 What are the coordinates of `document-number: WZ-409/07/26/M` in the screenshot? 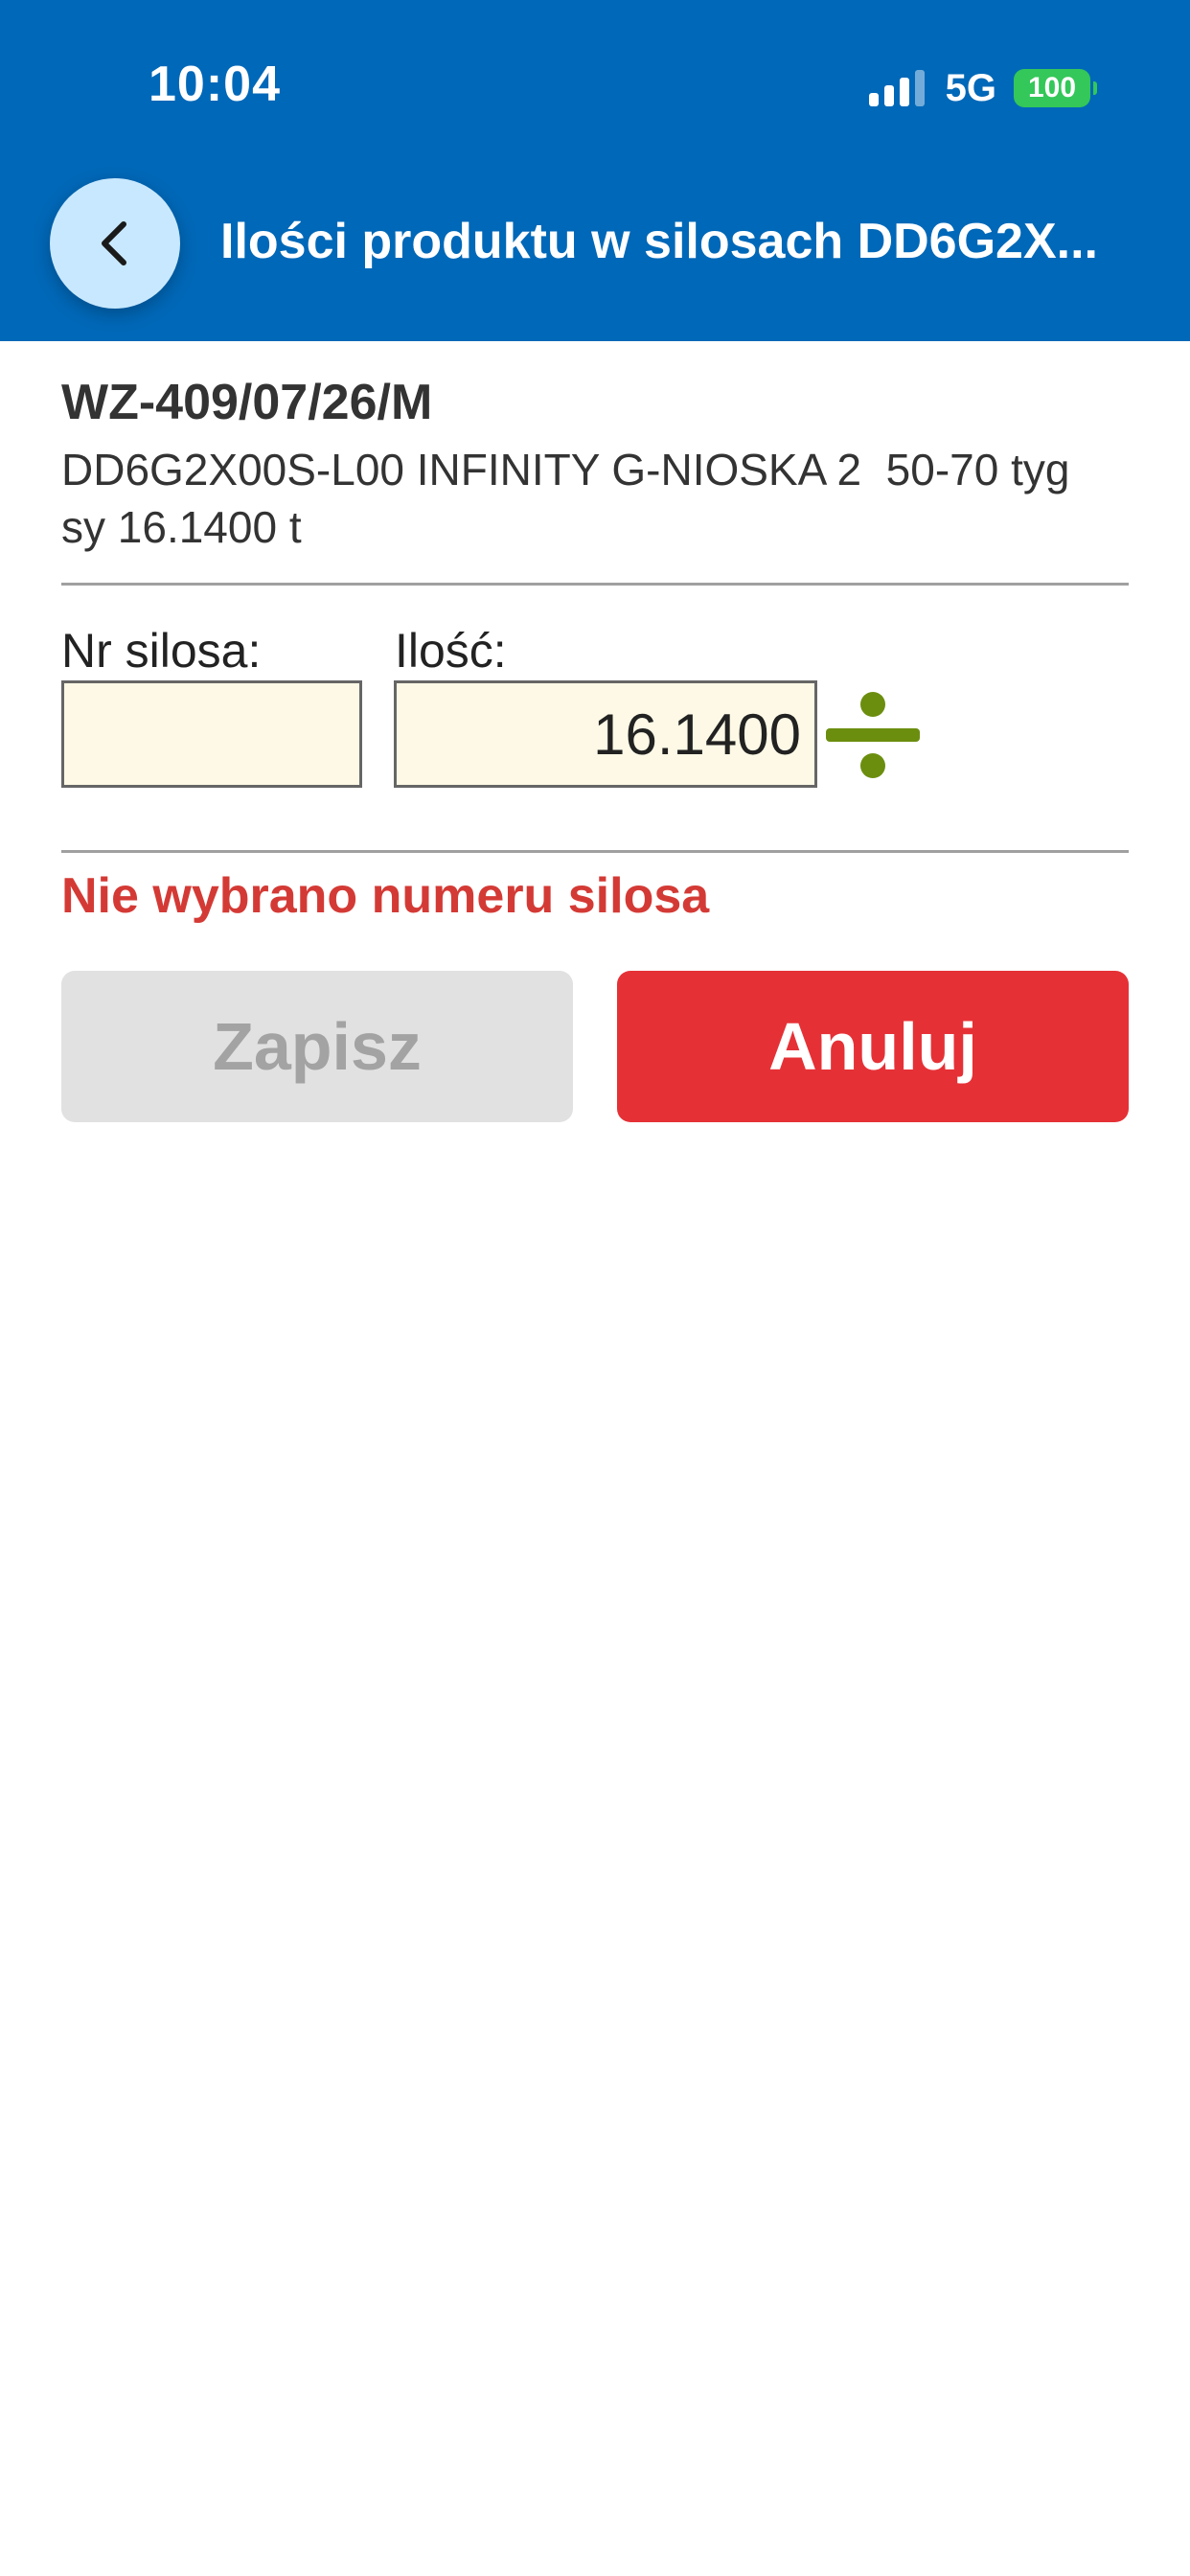 It's located at (247, 402).